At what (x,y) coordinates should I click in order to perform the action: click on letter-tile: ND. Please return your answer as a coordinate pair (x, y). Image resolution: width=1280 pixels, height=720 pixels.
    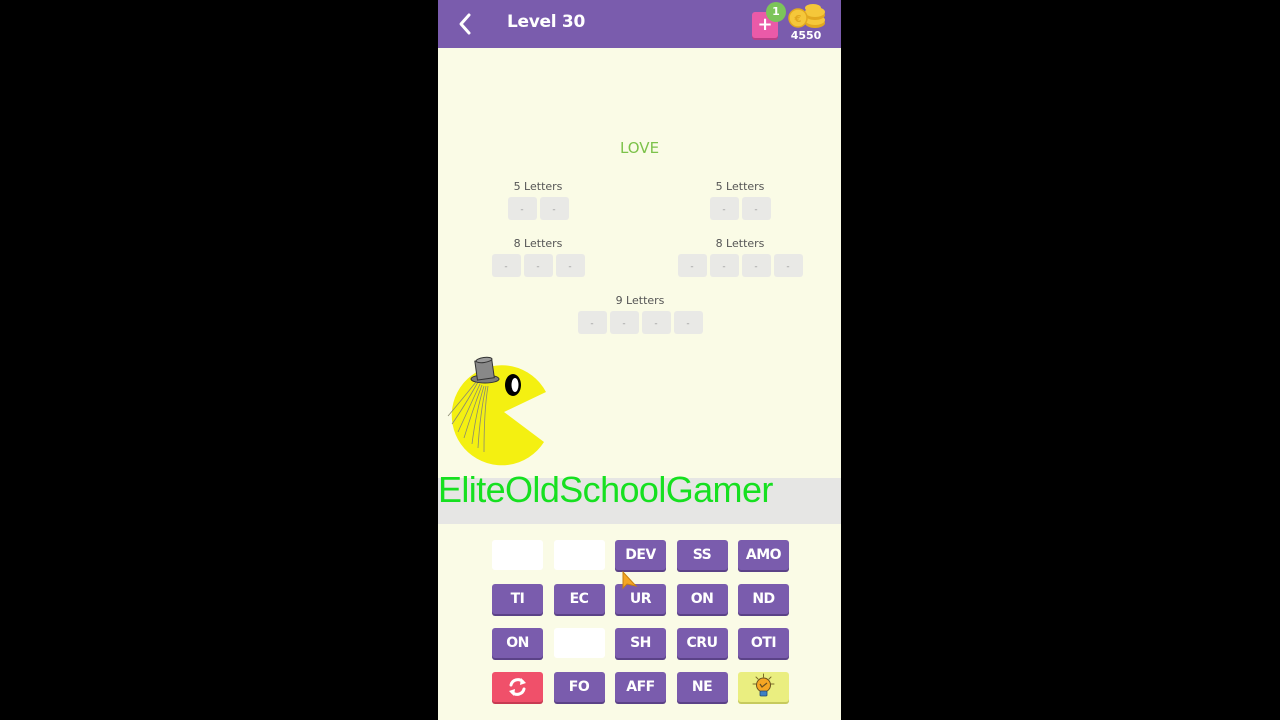
    Looking at the image, I should click on (763, 599).